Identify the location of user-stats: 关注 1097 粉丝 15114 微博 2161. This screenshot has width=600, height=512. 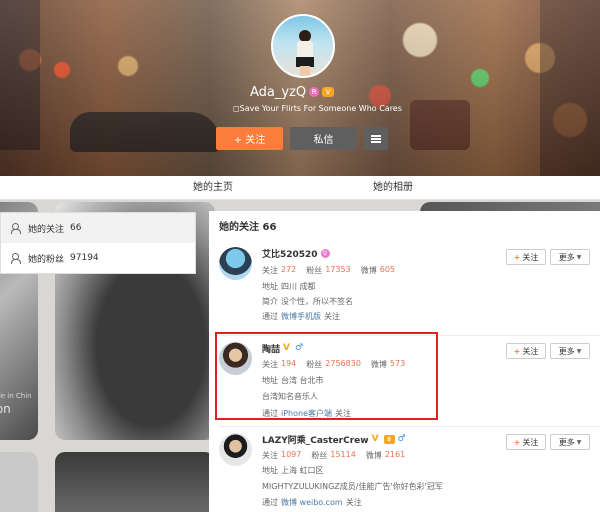
(333, 455).